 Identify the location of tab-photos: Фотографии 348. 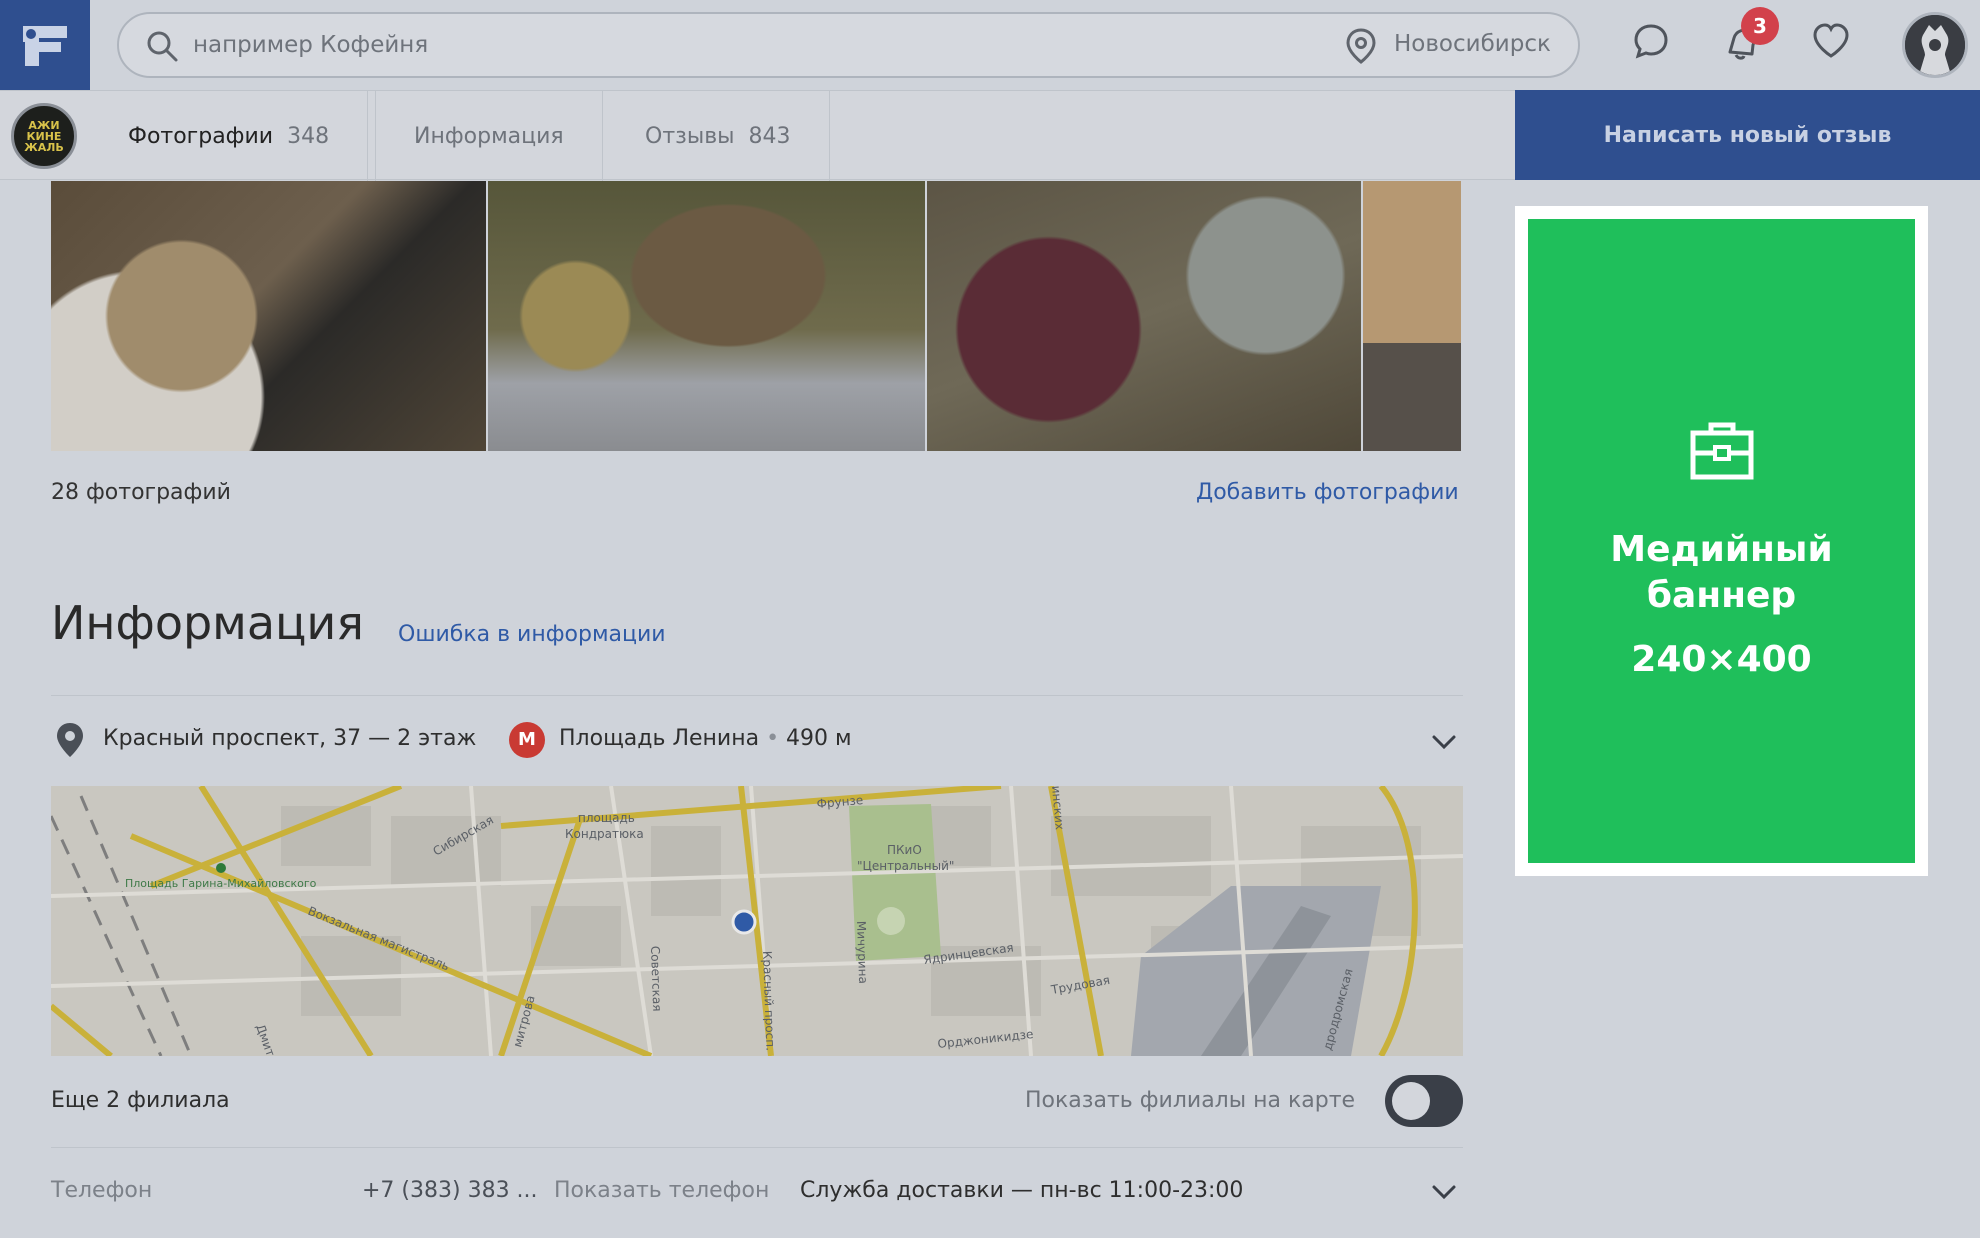
(229, 136).